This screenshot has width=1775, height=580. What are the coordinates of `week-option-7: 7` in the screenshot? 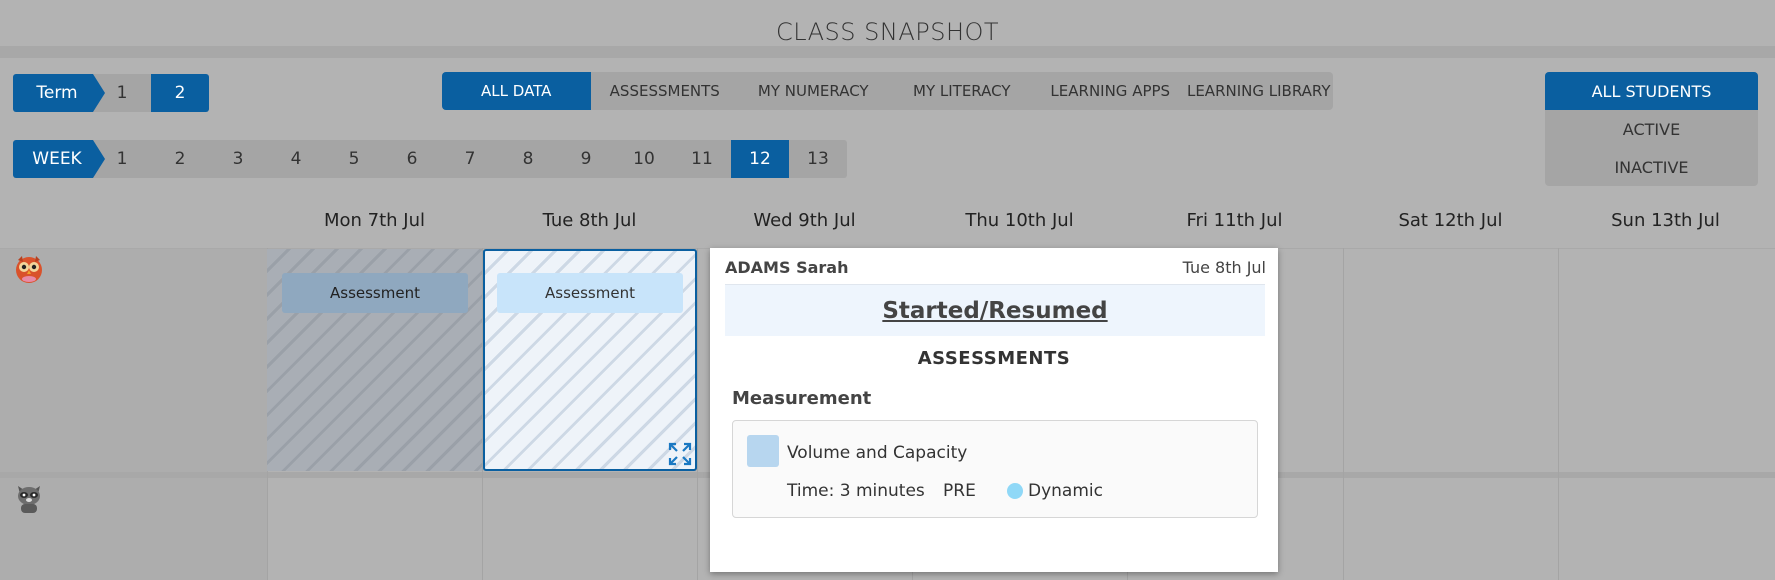 It's located at (470, 159).